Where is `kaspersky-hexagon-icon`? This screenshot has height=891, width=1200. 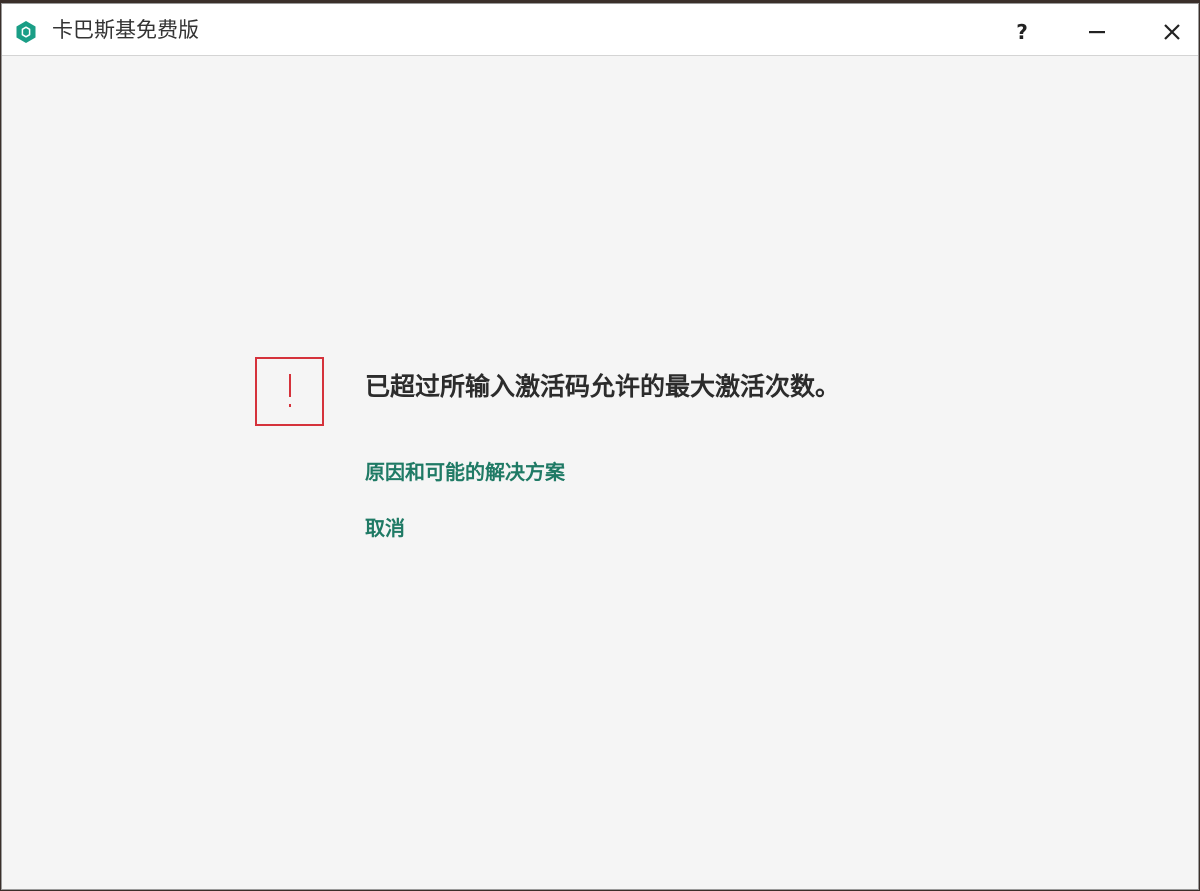 kaspersky-hexagon-icon is located at coordinates (26, 32).